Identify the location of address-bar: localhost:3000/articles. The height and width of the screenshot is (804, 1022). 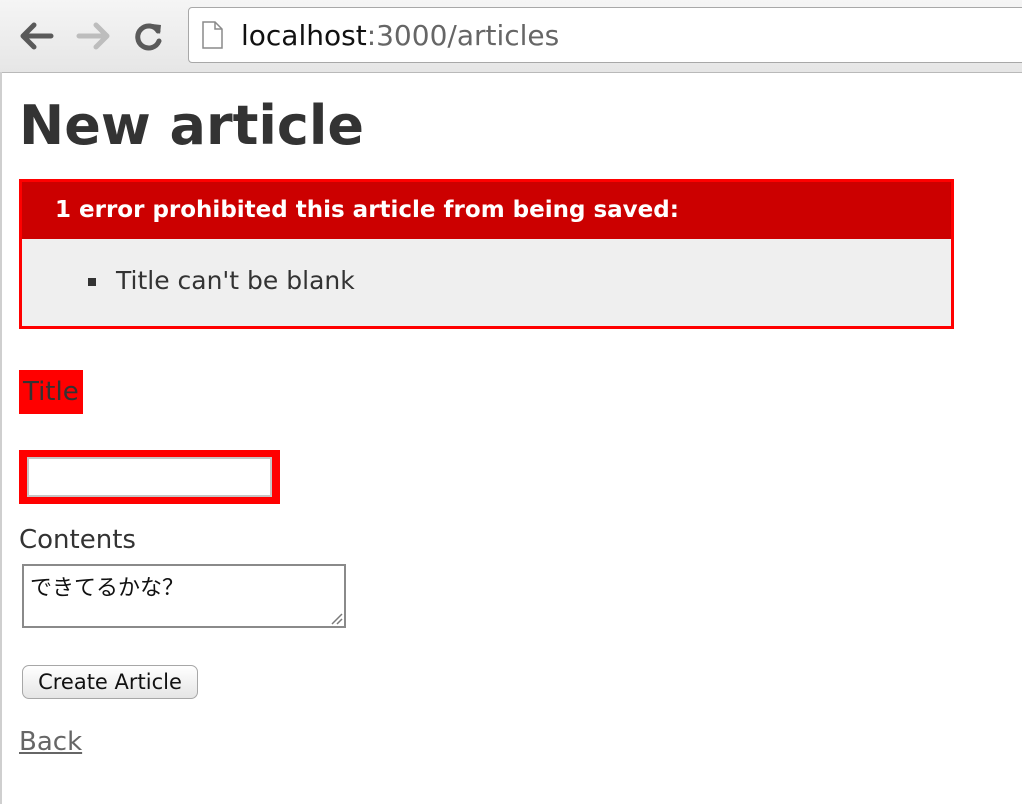
(605, 35).